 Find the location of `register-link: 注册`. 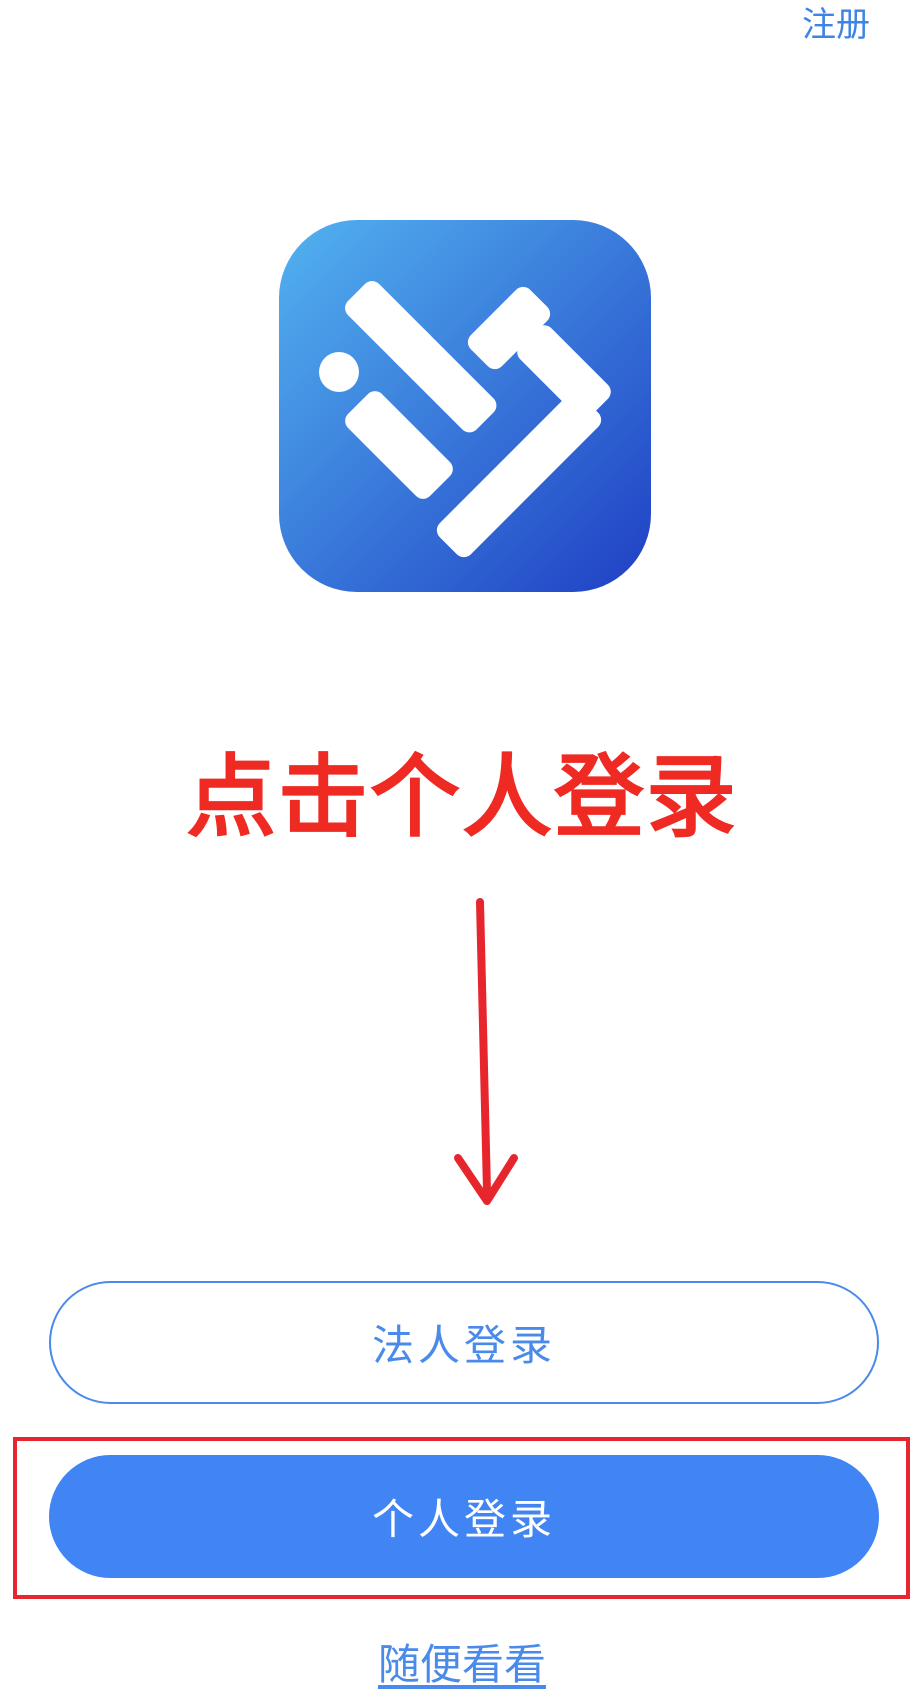

register-link: 注册 is located at coordinates (836, 25).